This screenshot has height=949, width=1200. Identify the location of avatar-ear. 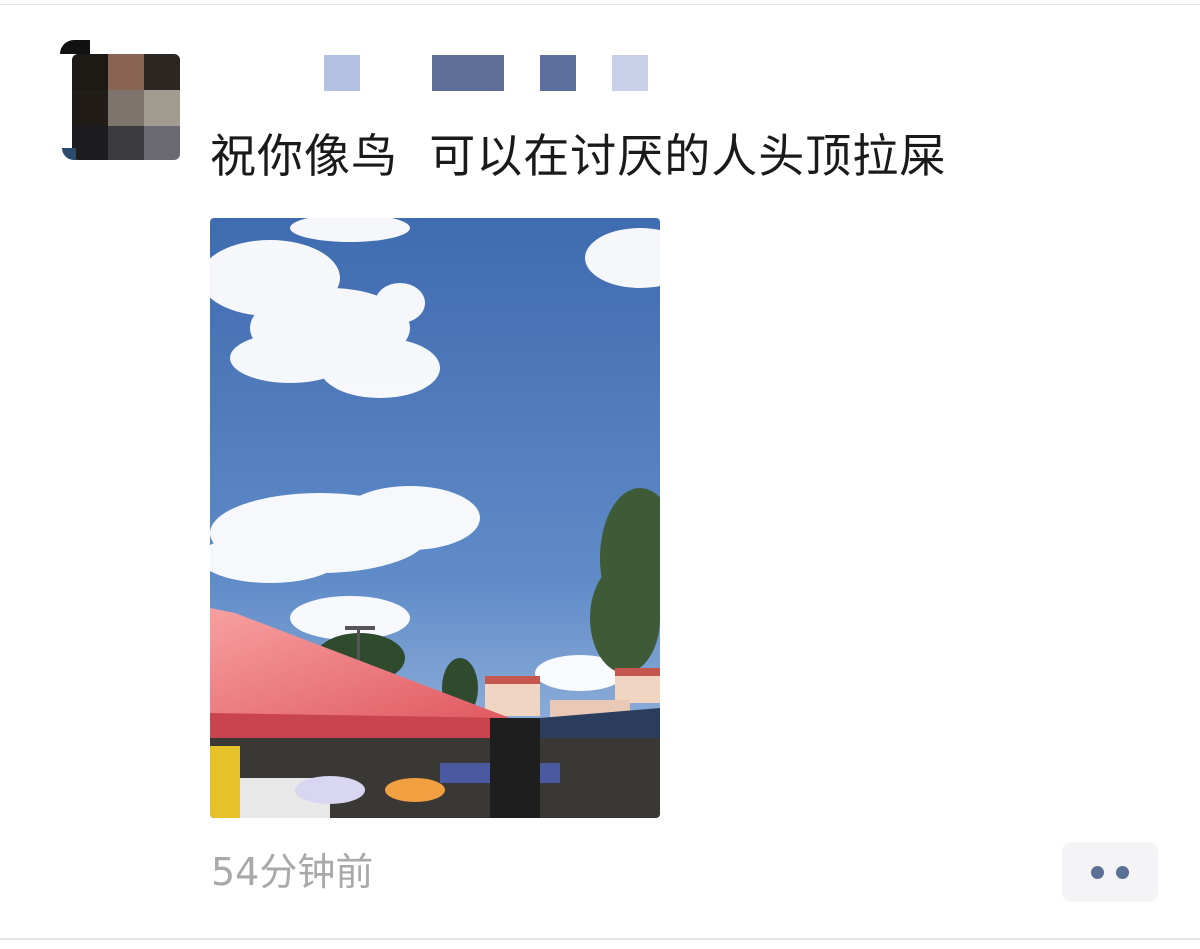
(75, 47).